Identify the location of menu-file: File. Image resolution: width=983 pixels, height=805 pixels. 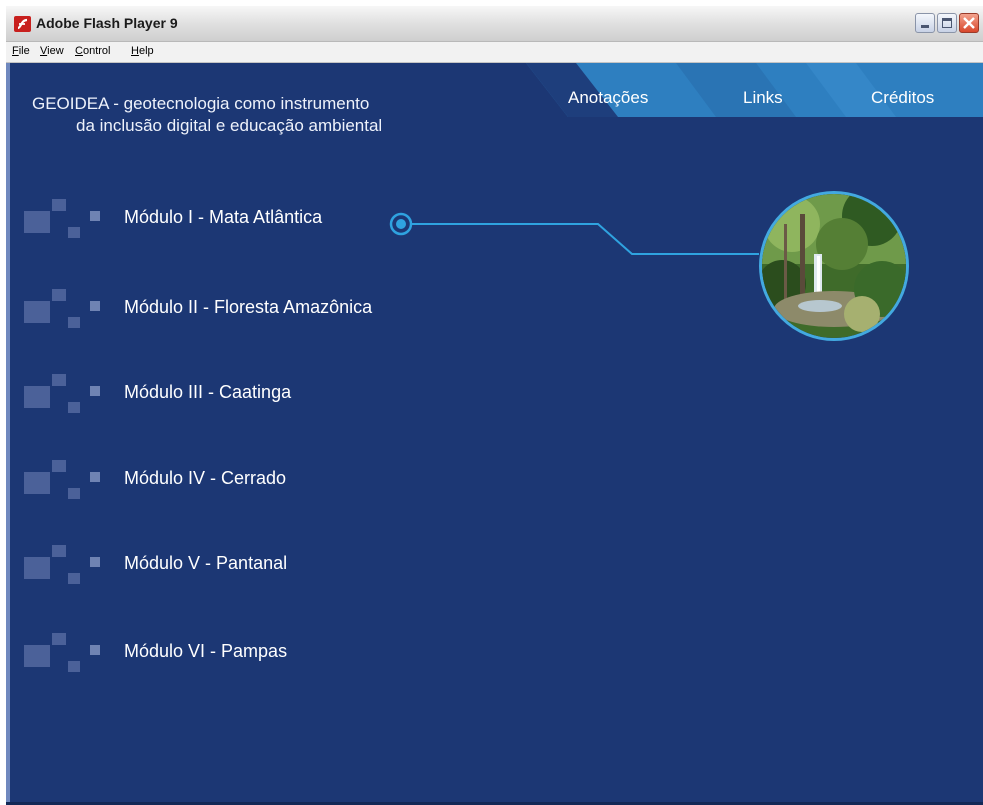
(21, 51).